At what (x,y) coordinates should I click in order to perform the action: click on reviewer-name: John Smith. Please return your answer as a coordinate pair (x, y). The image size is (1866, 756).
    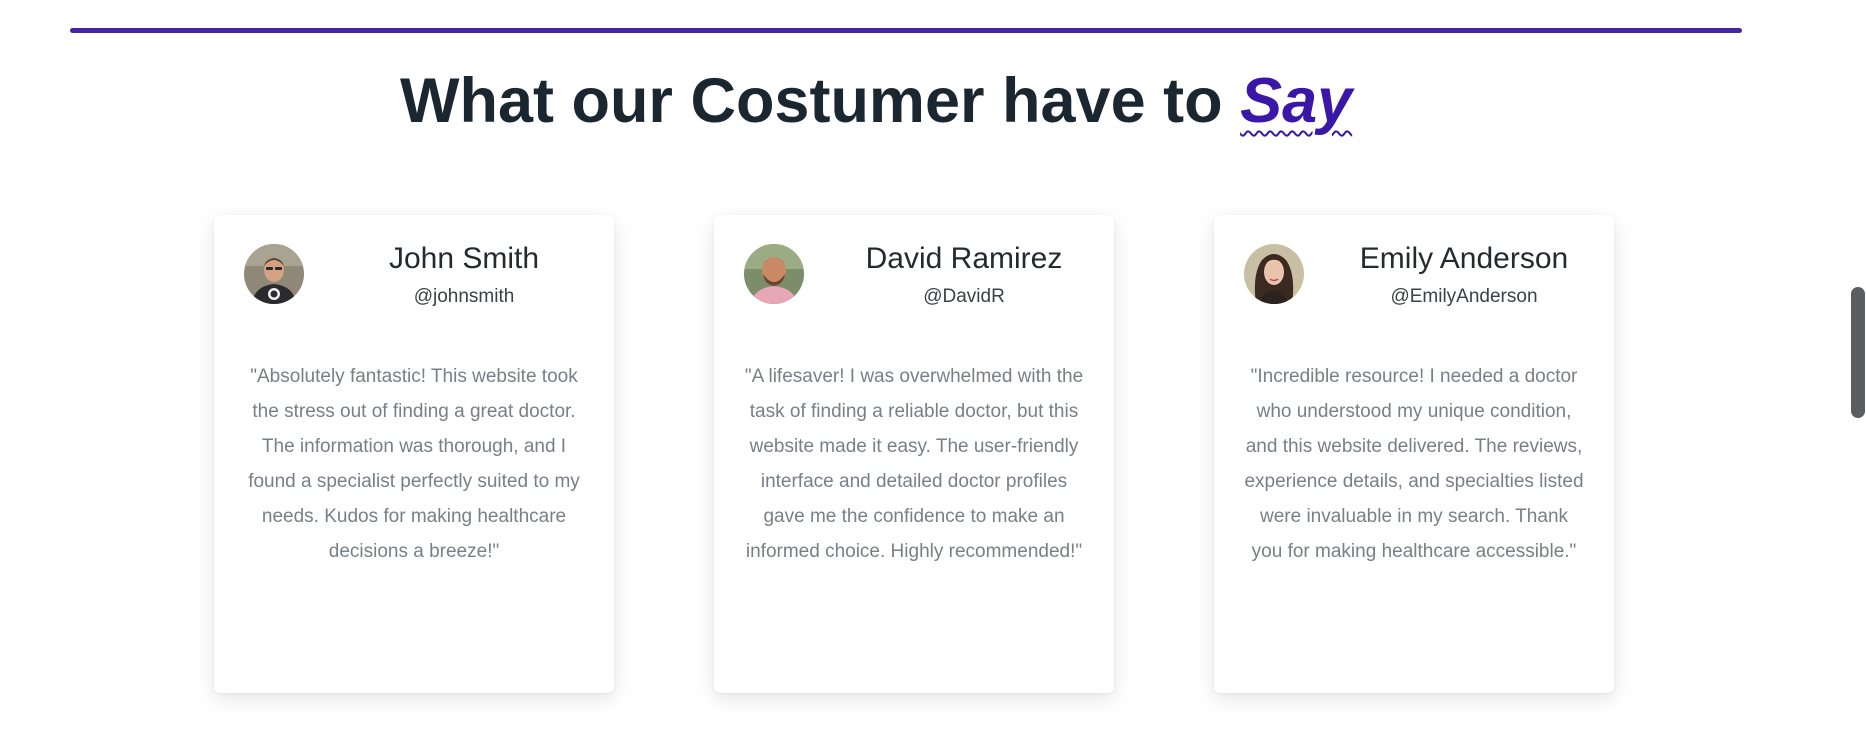
    Looking at the image, I should click on (464, 258).